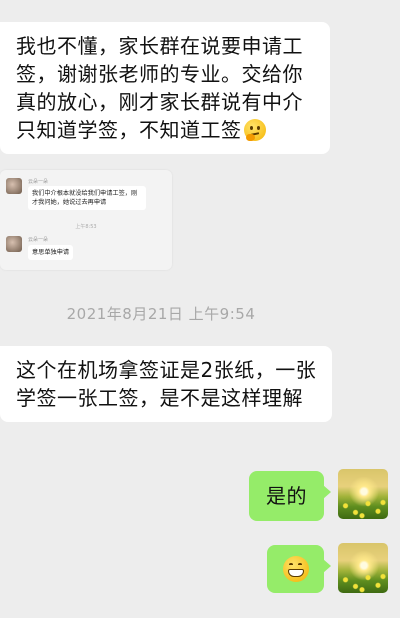 The image size is (400, 618). What do you see at coordinates (286, 496) in the screenshot?
I see `message-text: 是的` at bounding box center [286, 496].